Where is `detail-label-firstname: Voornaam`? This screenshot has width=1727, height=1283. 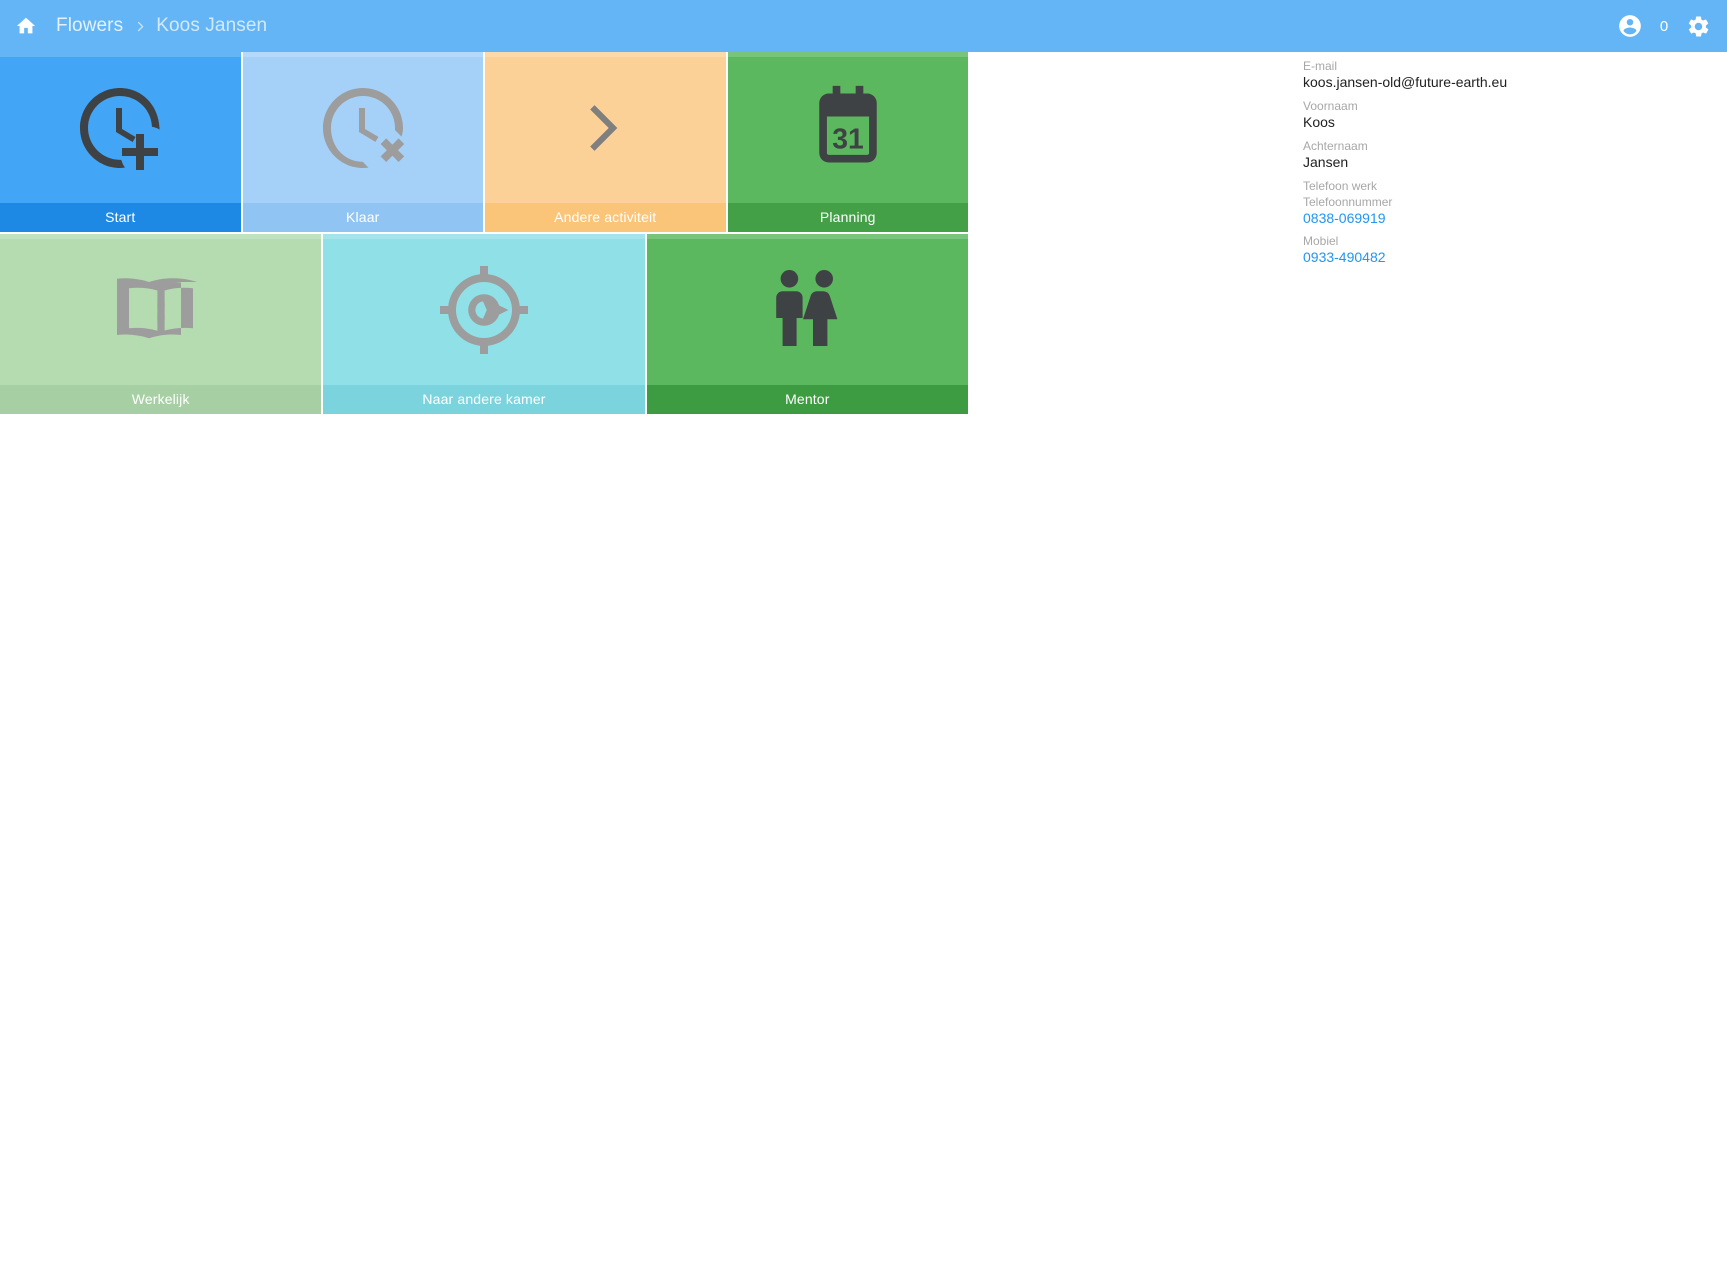 detail-label-firstname: Voornaam is located at coordinates (1330, 106).